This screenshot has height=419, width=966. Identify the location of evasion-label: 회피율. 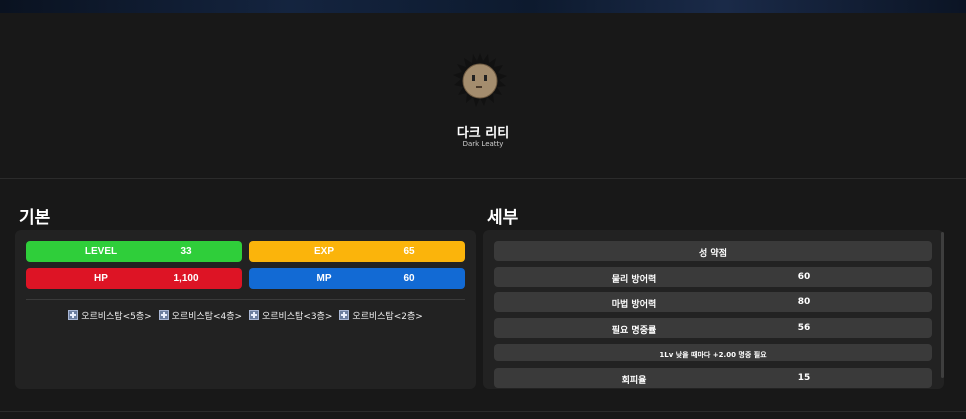
(634, 381).